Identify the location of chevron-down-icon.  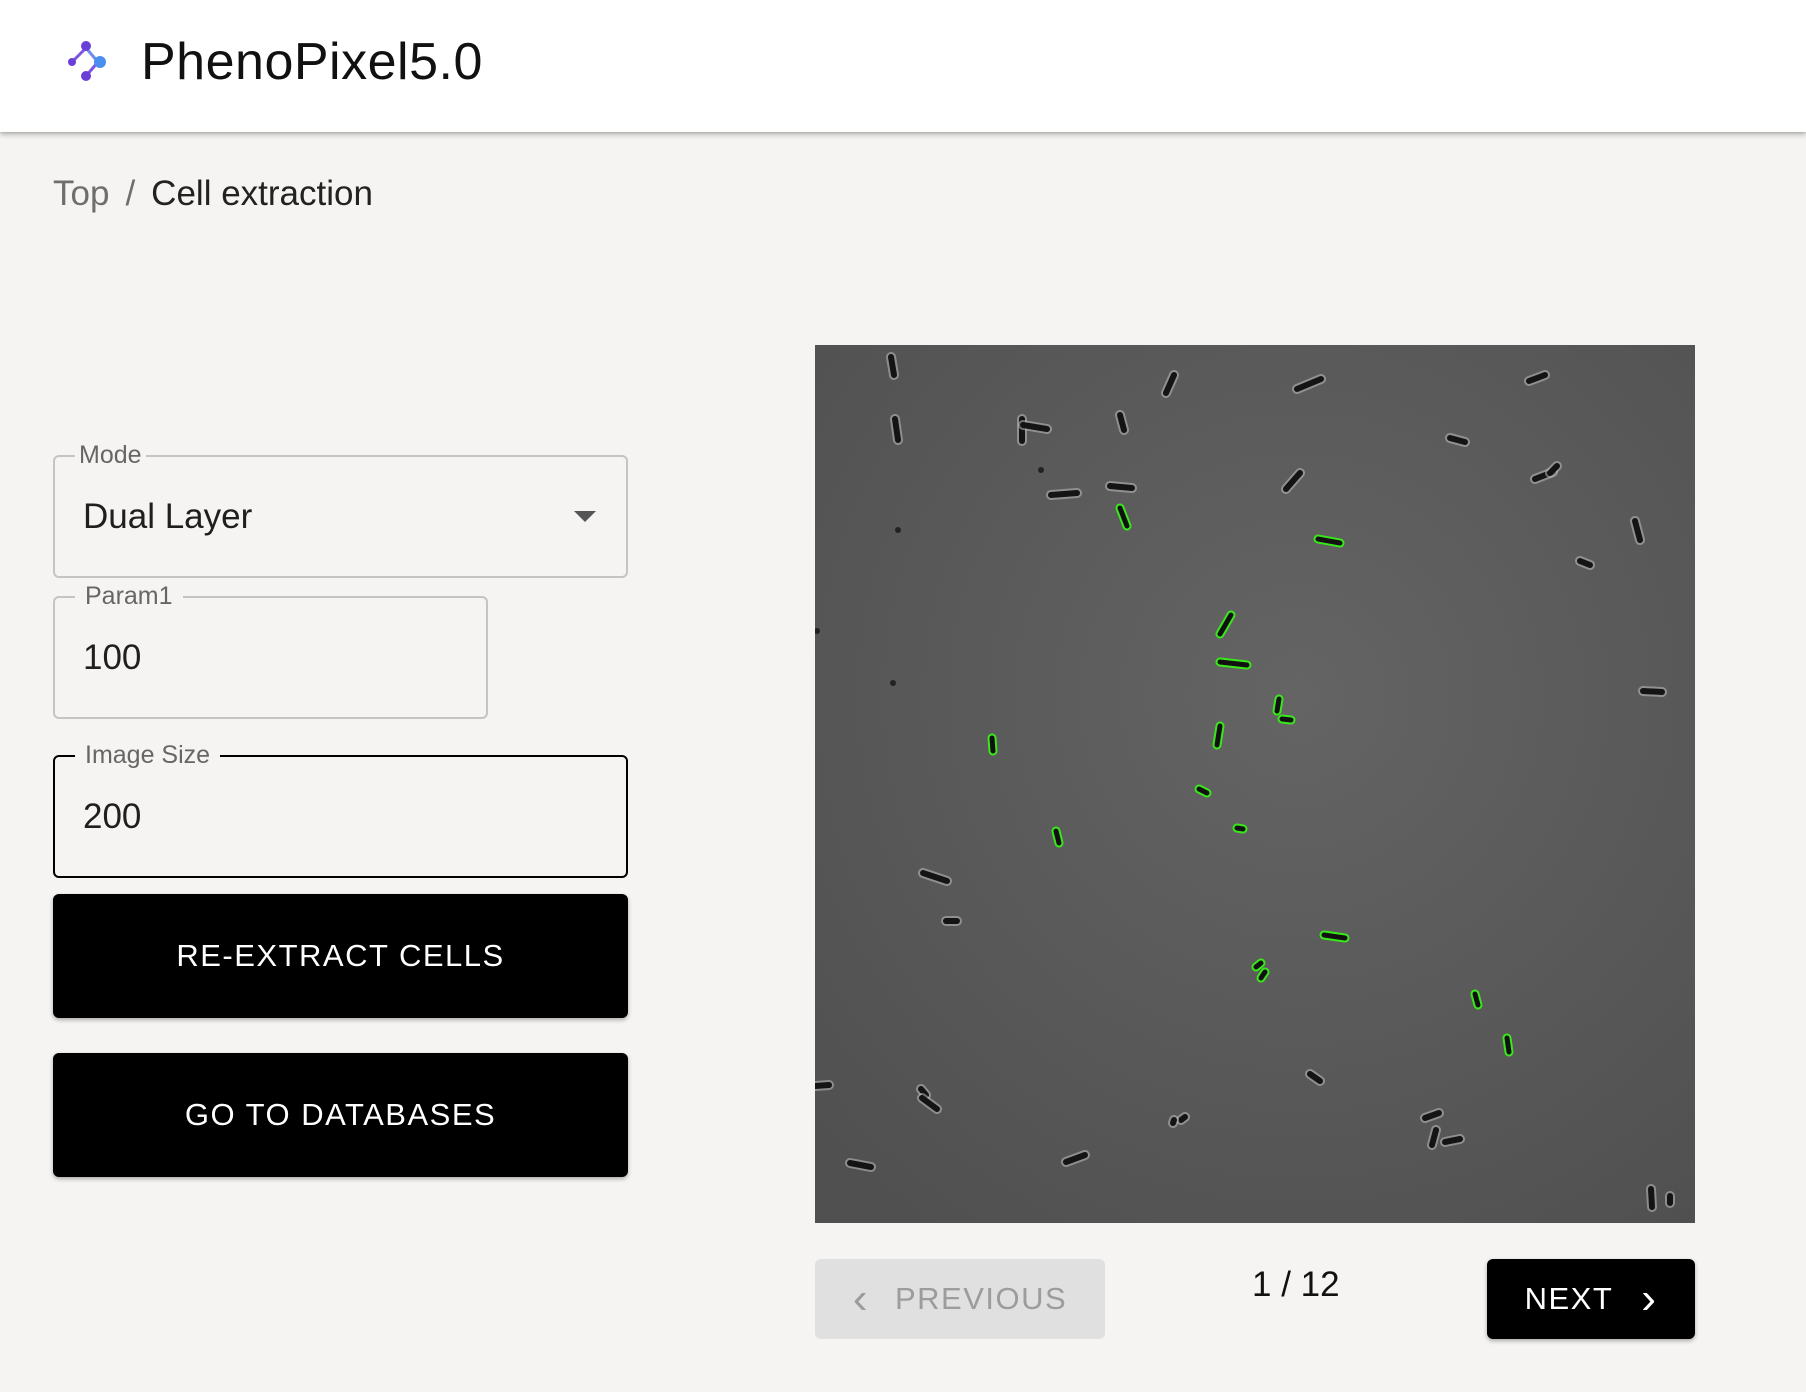
(585, 516).